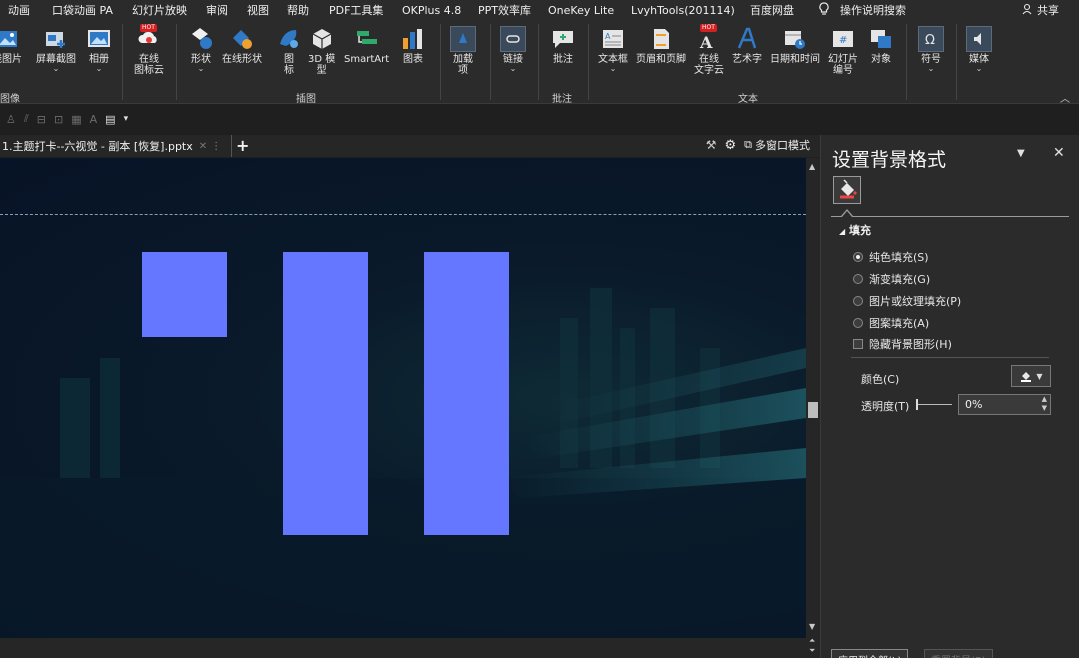 This screenshot has height=658, width=1079. I want to click on shapes-button: 形状 ⌄, so click(201, 49).